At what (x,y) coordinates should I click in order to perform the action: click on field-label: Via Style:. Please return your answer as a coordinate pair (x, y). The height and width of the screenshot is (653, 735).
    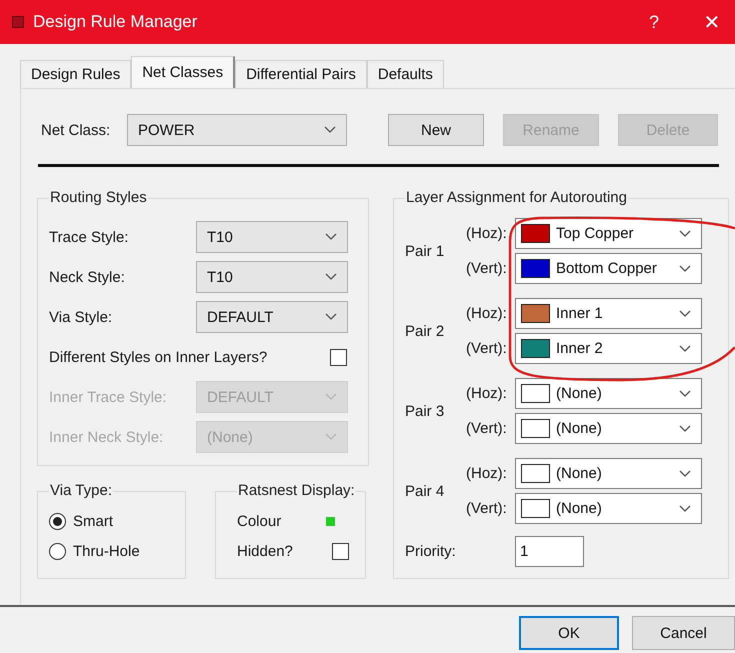
    Looking at the image, I should click on (81, 317).